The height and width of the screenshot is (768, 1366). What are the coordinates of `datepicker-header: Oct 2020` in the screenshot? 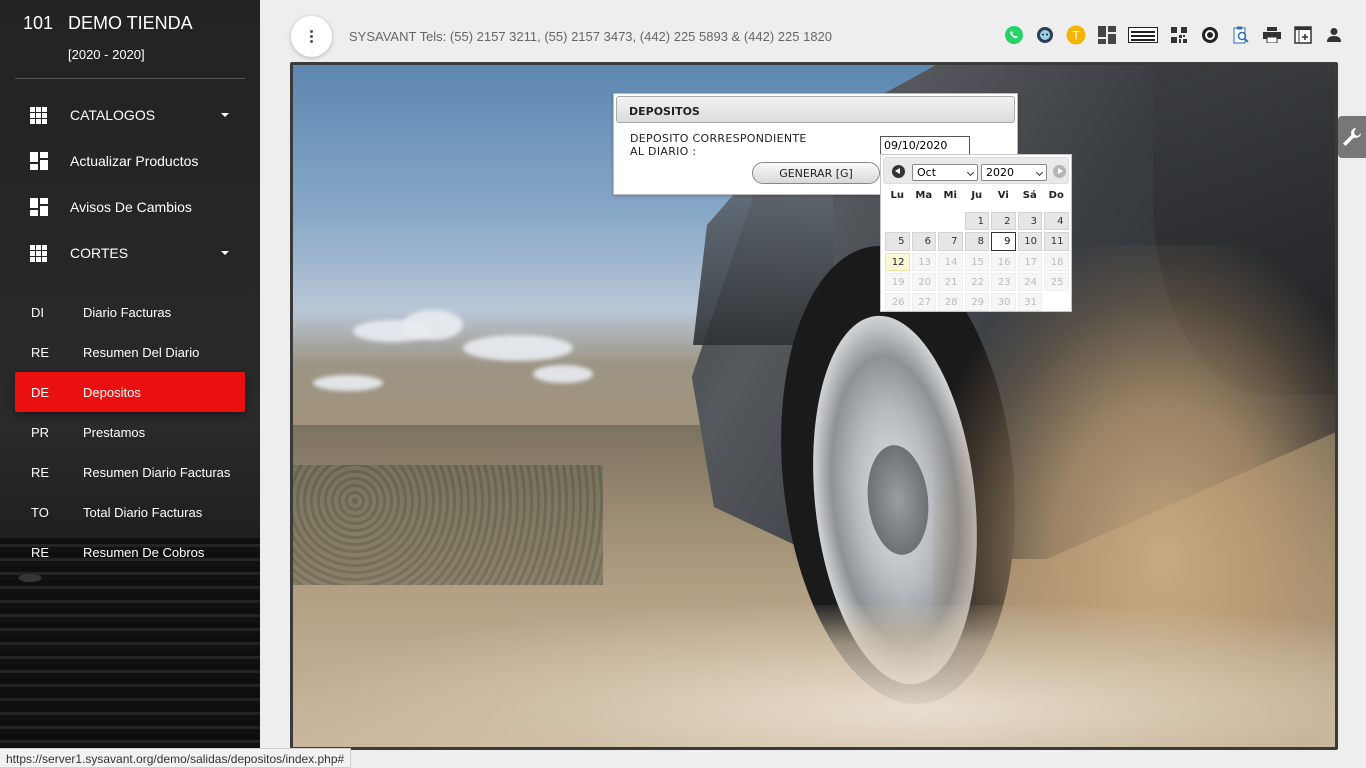 It's located at (976, 170).